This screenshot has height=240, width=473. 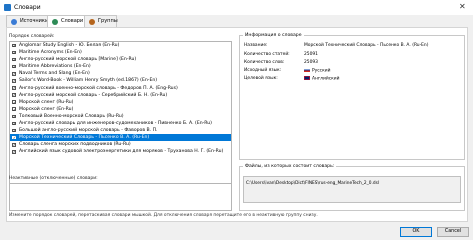 What do you see at coordinates (53, 178) in the screenshot?
I see `inactive-label: Неактивные (отключенные) словари:` at bounding box center [53, 178].